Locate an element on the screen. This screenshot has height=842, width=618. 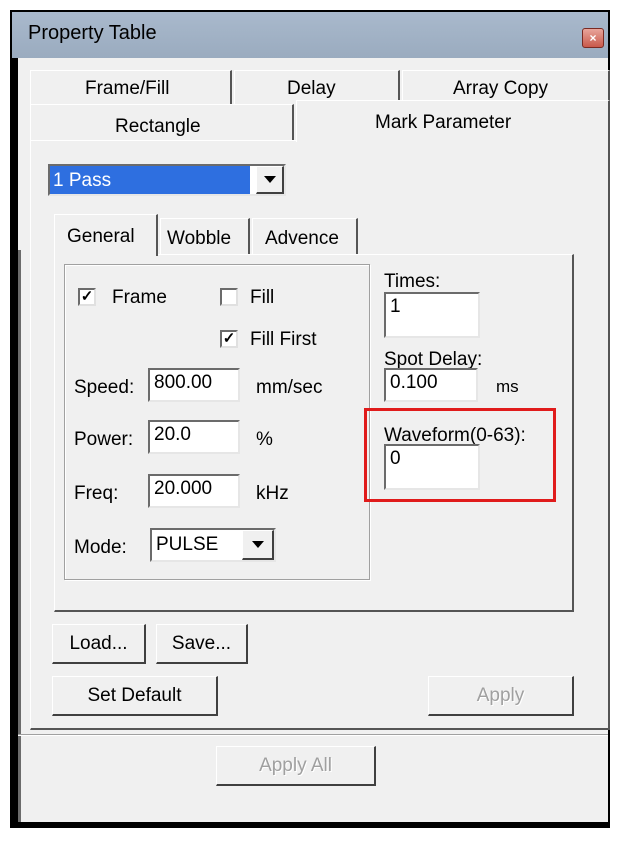
tab-label: Array Copy is located at coordinates (501, 88).